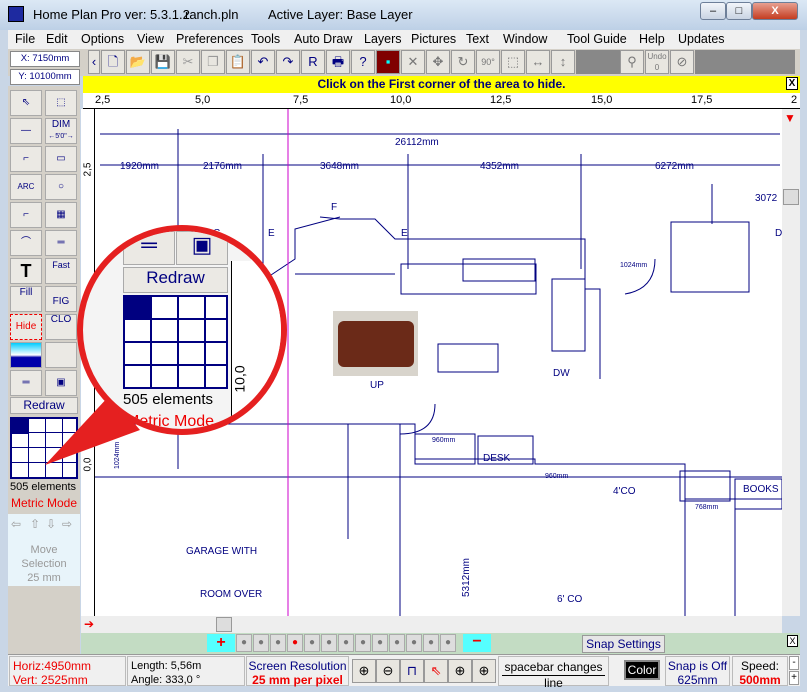 The width and height of the screenshot is (807, 692). I want to click on resolution-value: 25 mm per pixel, so click(297, 680).